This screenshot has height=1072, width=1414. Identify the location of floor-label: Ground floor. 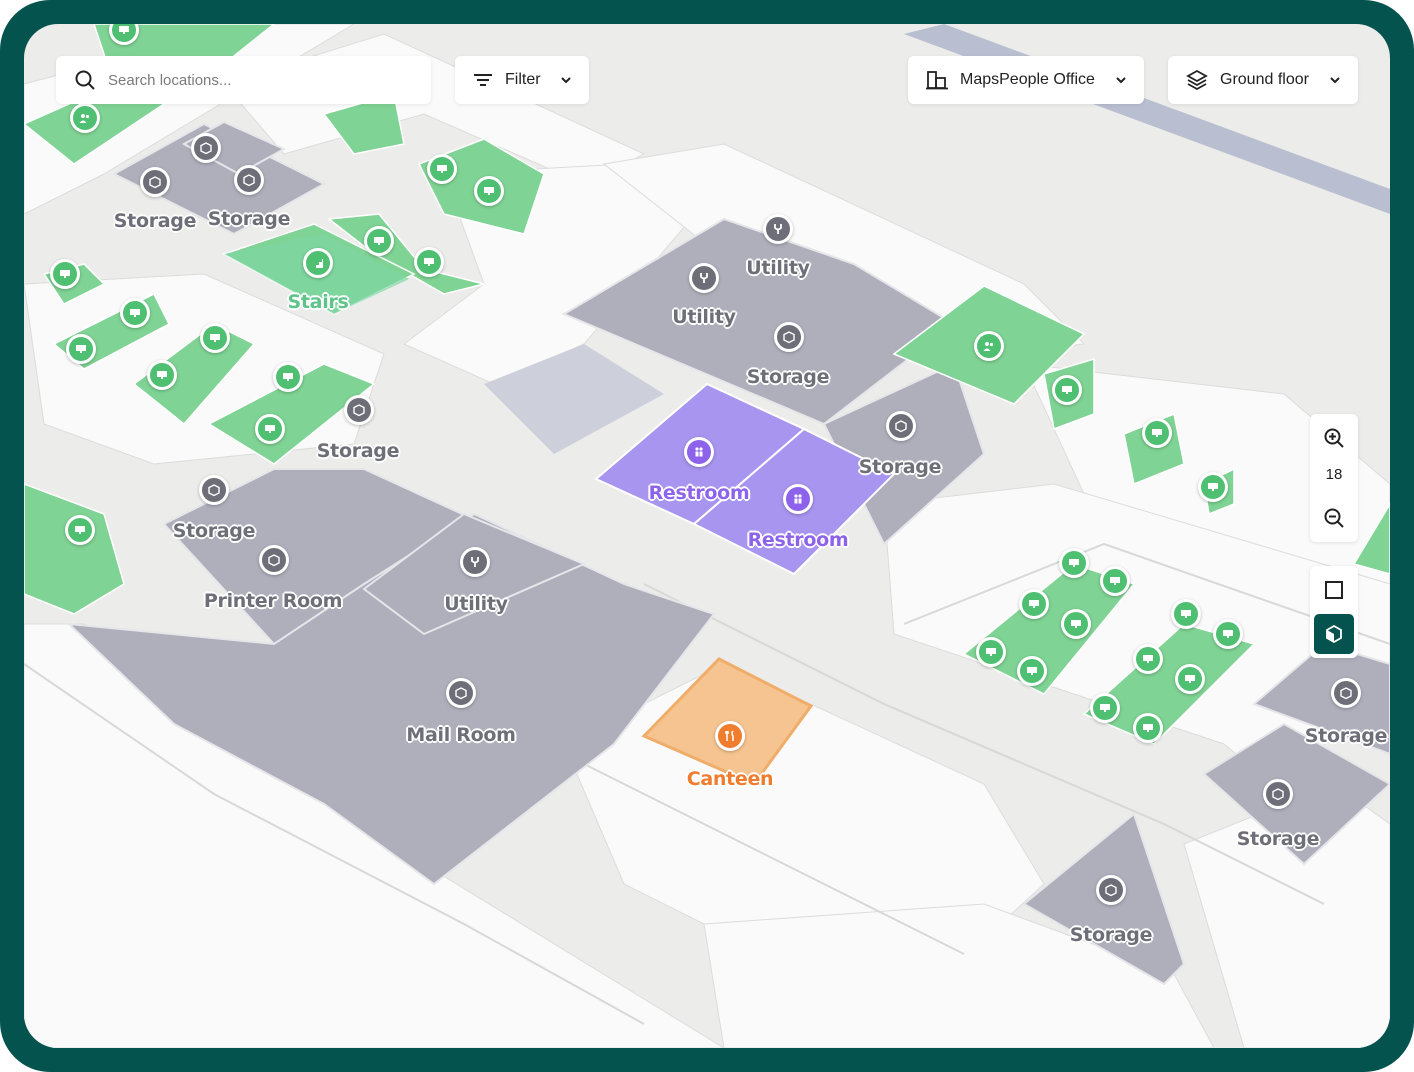
(1264, 79).